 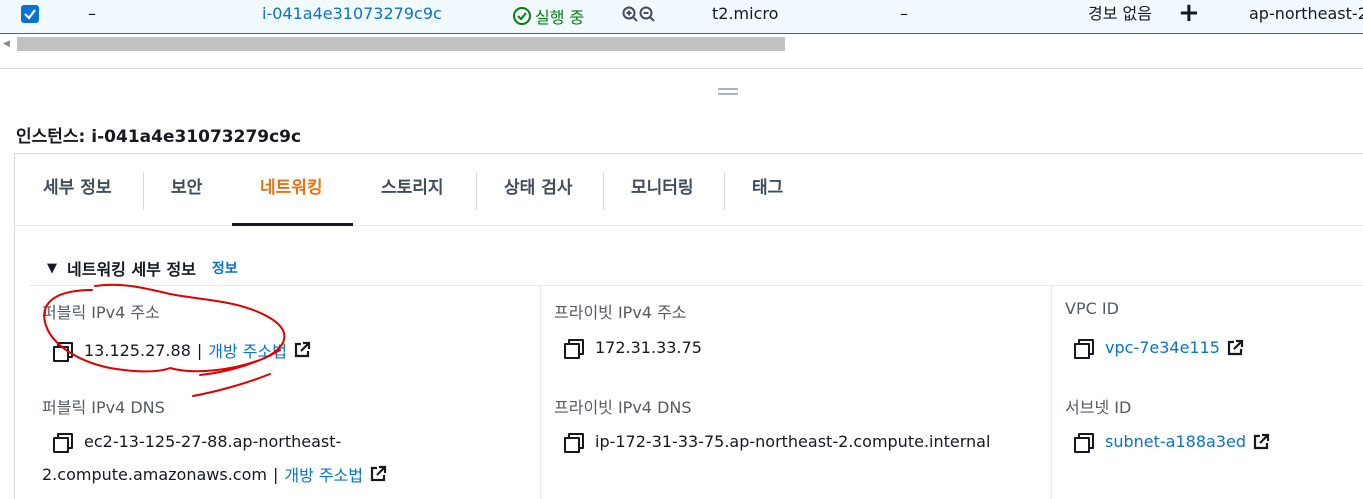 I want to click on public-ipv4-label: 퍼블릭 IPv4 주소, so click(x=101, y=312).